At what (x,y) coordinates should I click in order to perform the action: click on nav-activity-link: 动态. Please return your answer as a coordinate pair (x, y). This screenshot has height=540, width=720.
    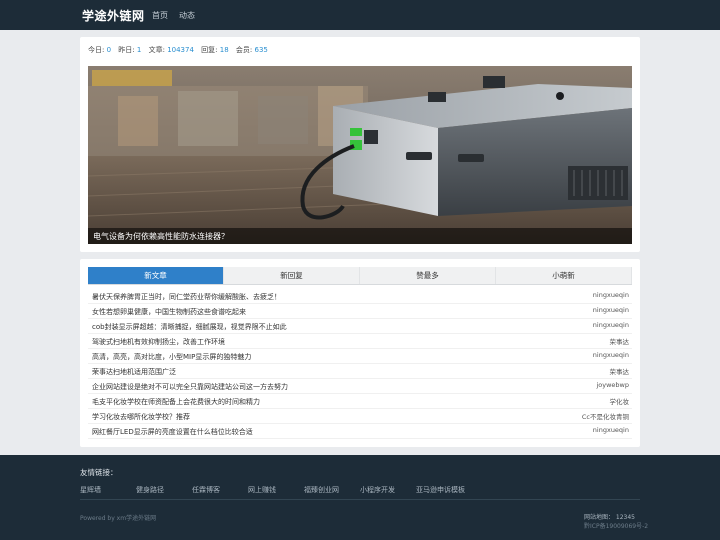
    Looking at the image, I should click on (187, 15).